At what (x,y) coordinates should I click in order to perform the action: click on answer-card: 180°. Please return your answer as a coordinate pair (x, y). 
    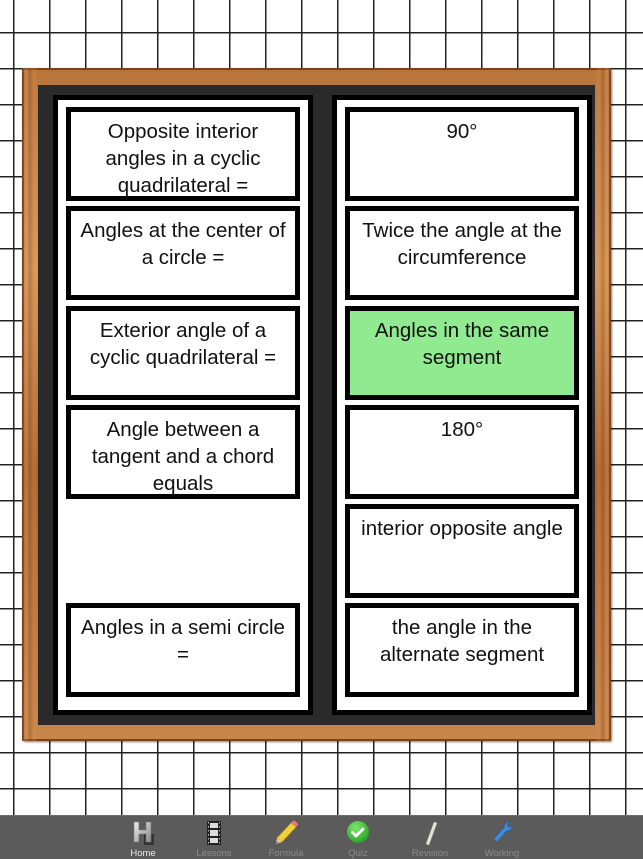
    Looking at the image, I should click on (462, 452).